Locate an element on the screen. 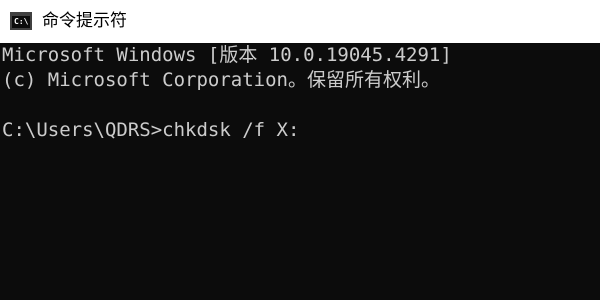 The height and width of the screenshot is (300, 600). command-prompt-icon: C:\ is located at coordinates (21, 21).